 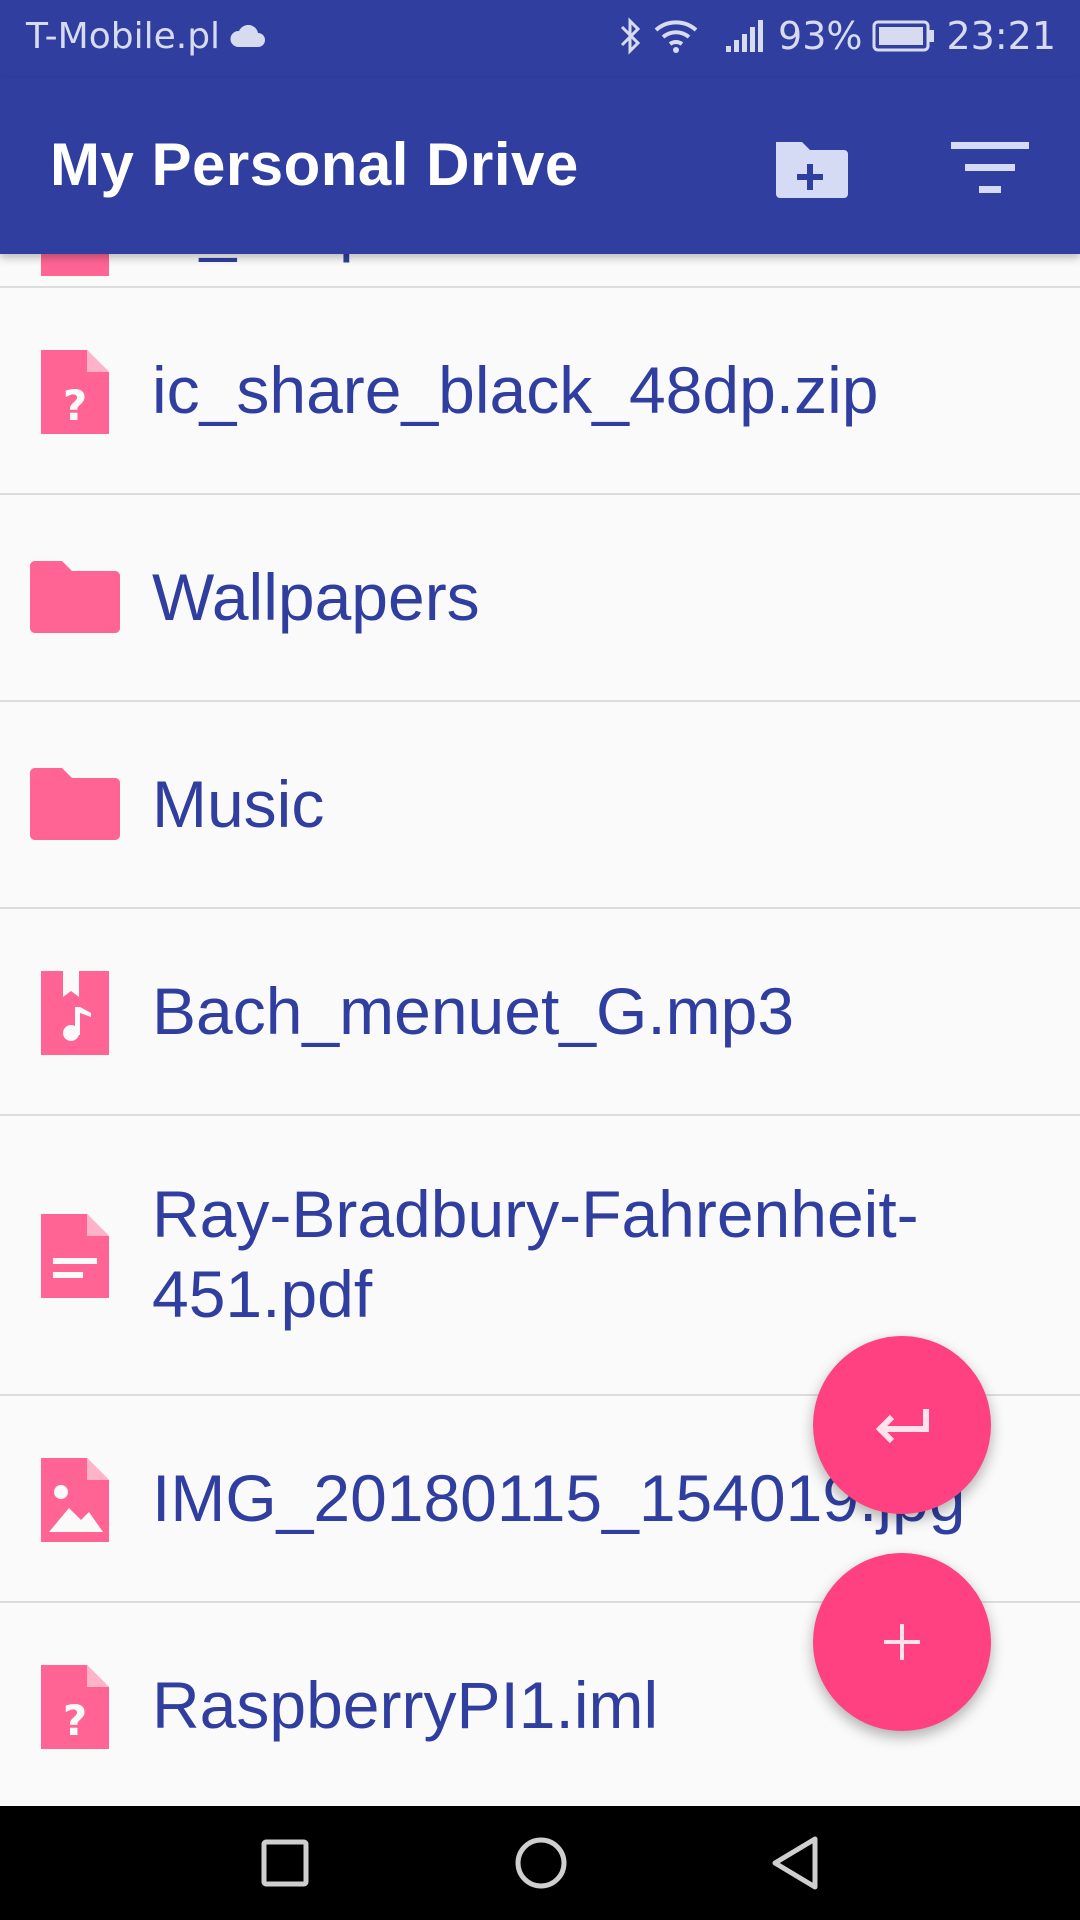 What do you see at coordinates (238, 804) in the screenshot?
I see `file-name: Music` at bounding box center [238, 804].